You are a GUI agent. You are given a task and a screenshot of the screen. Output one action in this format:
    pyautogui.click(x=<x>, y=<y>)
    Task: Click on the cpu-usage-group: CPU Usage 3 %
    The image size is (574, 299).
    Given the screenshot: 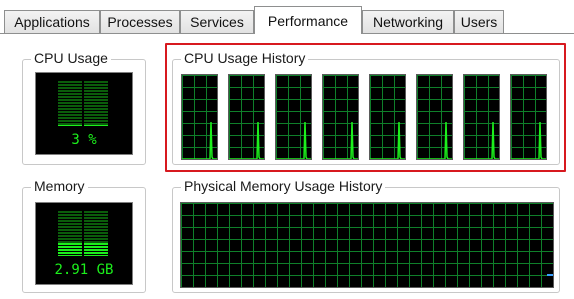 What is the action you would take?
    pyautogui.click(x=84, y=107)
    